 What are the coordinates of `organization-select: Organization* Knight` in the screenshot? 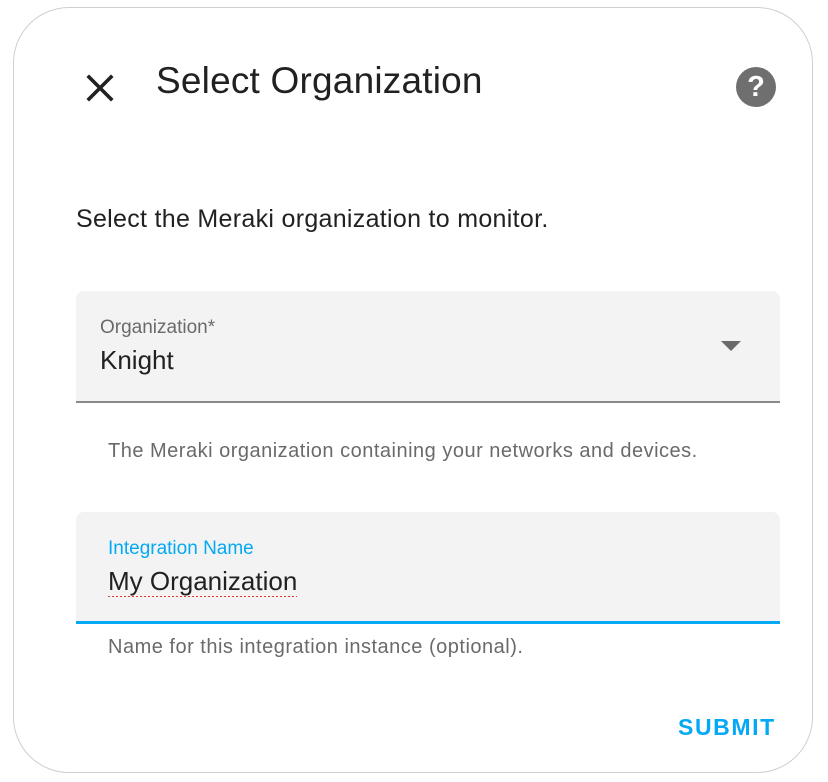 It's located at (428, 347).